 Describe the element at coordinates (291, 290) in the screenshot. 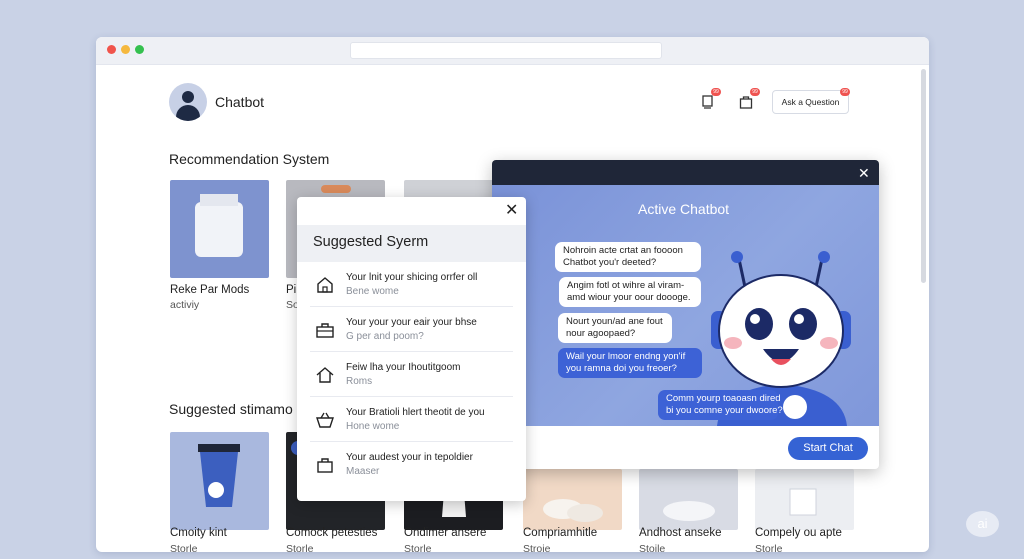

I see `card-title: Pi` at that location.